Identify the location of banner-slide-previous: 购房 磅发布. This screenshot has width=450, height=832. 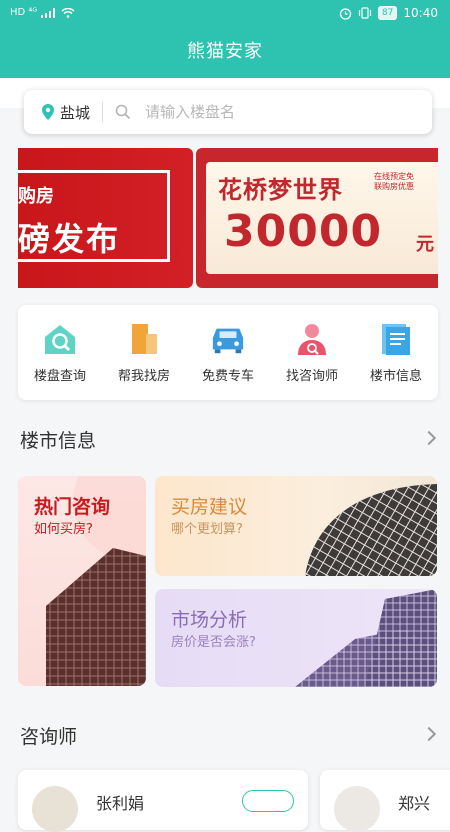
(105, 218).